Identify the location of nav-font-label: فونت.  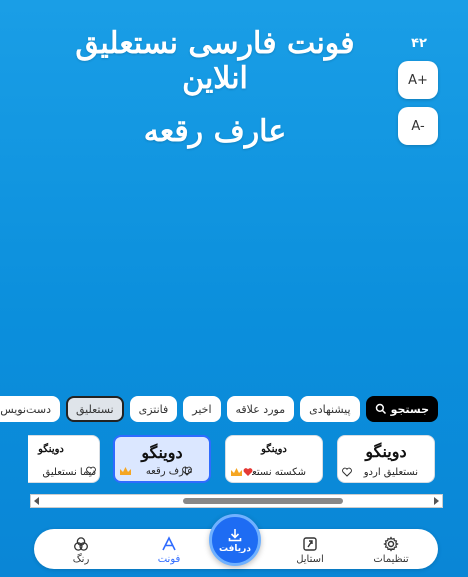
(169, 559).